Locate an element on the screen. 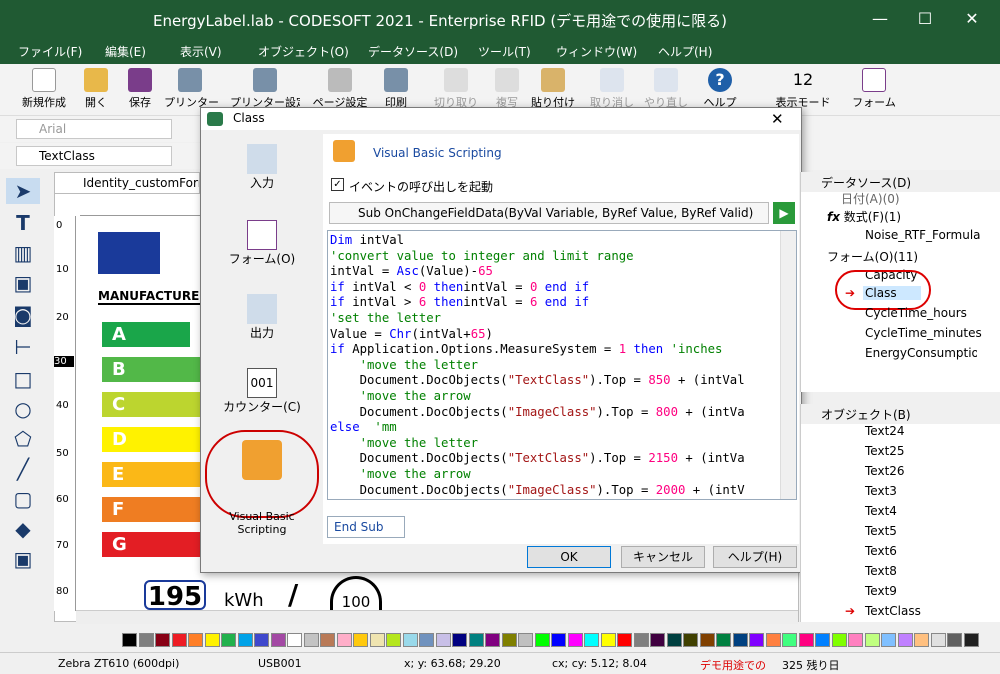 This screenshot has height=674, width=1000. save-button: 保存 is located at coordinates (140, 90).